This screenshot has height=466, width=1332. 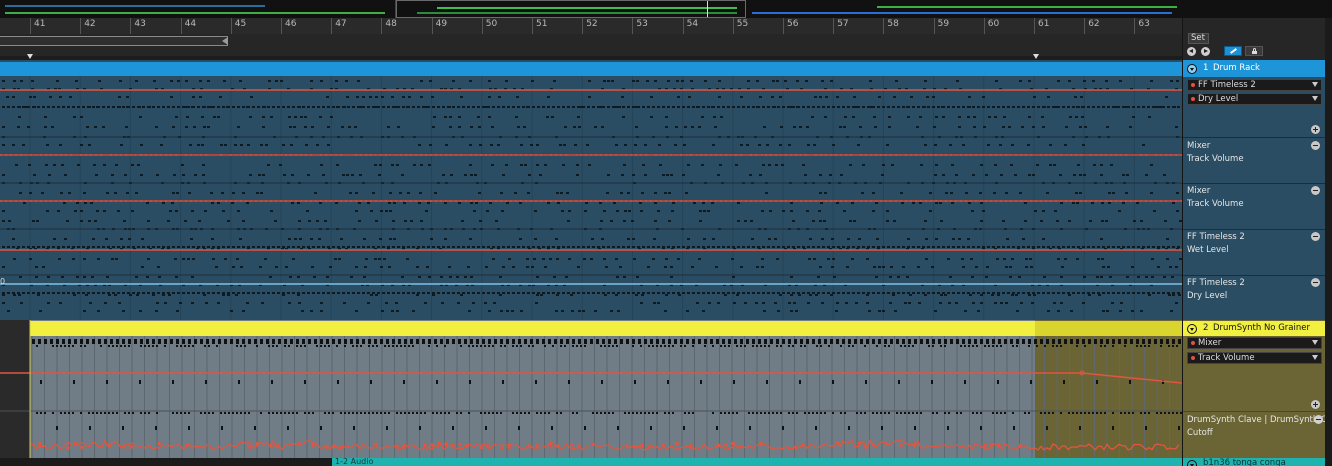 What do you see at coordinates (30, 56) in the screenshot?
I see `start-marker` at bounding box center [30, 56].